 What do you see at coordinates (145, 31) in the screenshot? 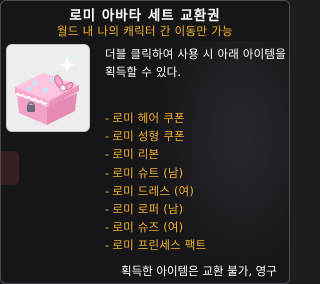
I see `item-restriction-note: 월드 내 나의 캐릭터 간 이동만 가능` at bounding box center [145, 31].